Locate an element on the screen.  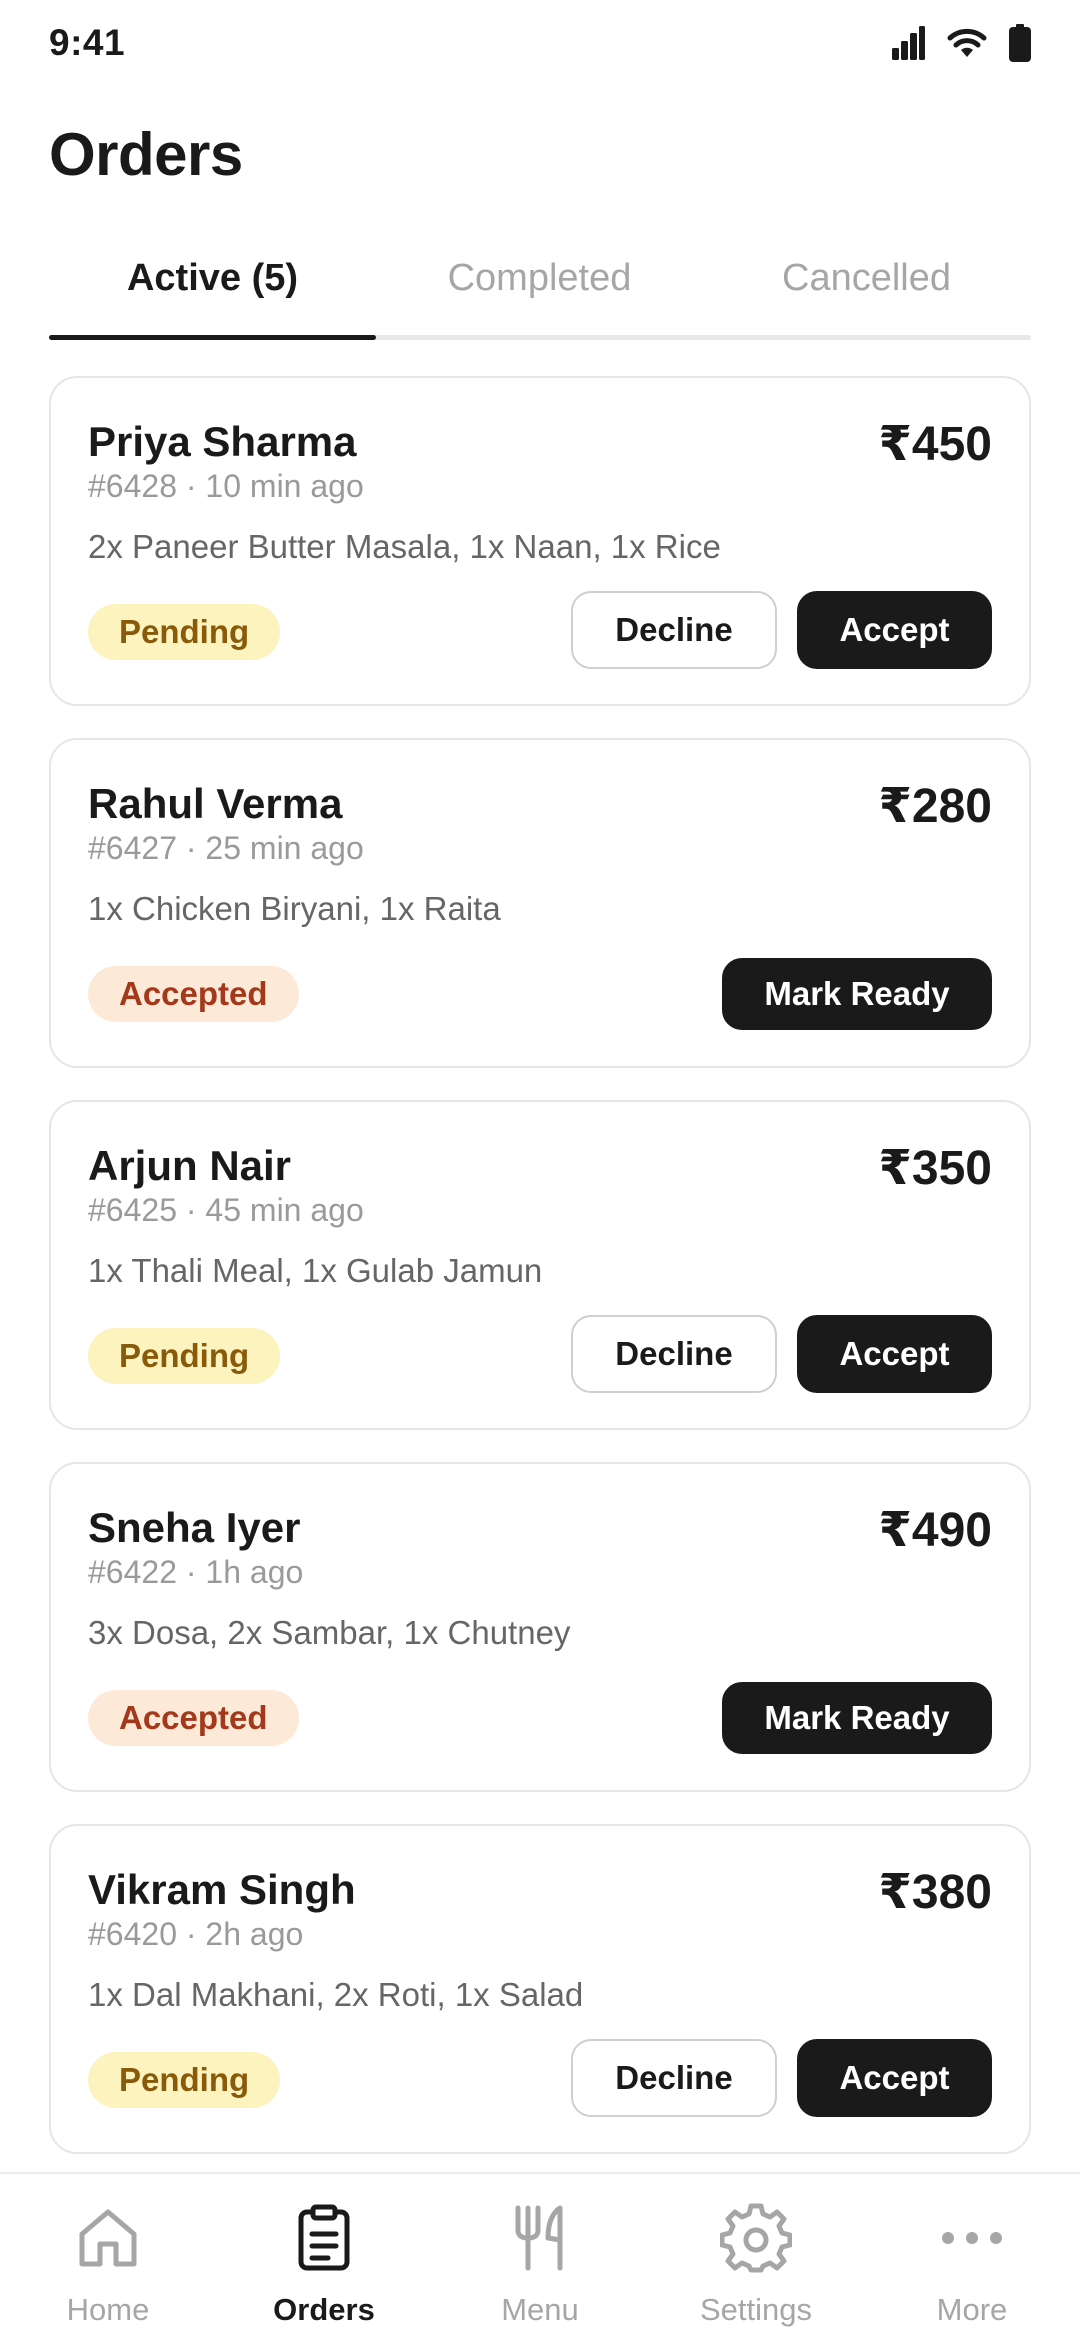
nav-item-menu: Menu is located at coordinates (540, 2257).